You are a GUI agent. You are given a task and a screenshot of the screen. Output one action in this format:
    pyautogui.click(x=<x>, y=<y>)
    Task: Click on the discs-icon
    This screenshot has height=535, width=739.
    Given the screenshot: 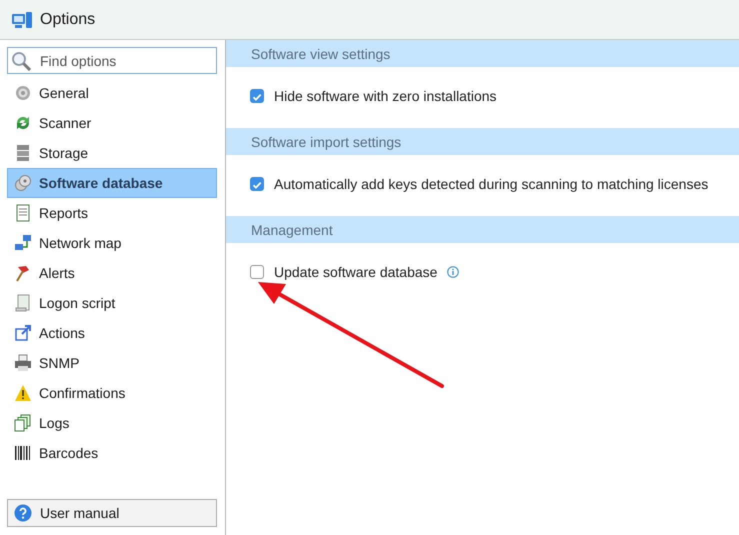 What is the action you would take?
    pyautogui.click(x=23, y=183)
    